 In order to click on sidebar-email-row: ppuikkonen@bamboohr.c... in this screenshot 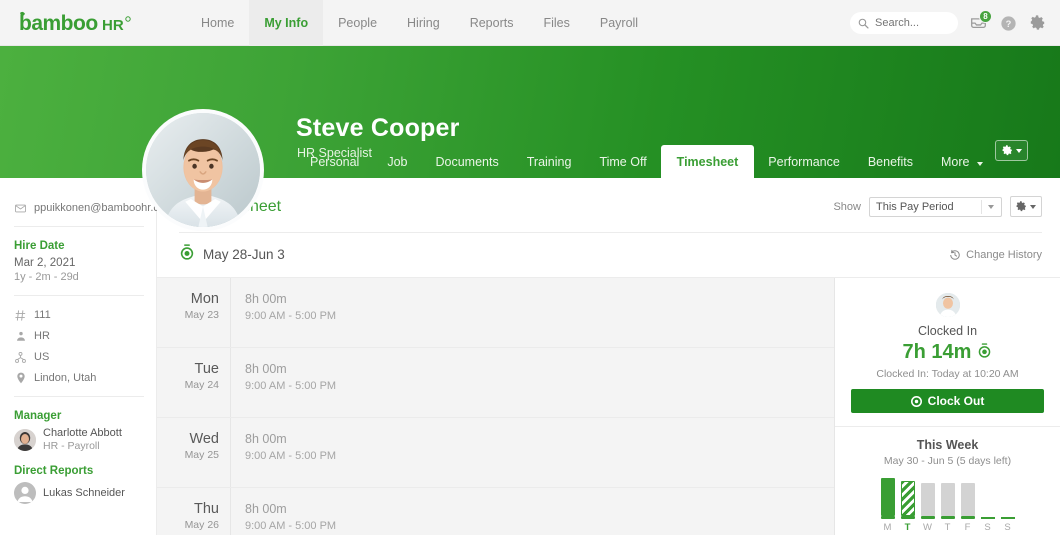, I will do `click(91, 208)`.